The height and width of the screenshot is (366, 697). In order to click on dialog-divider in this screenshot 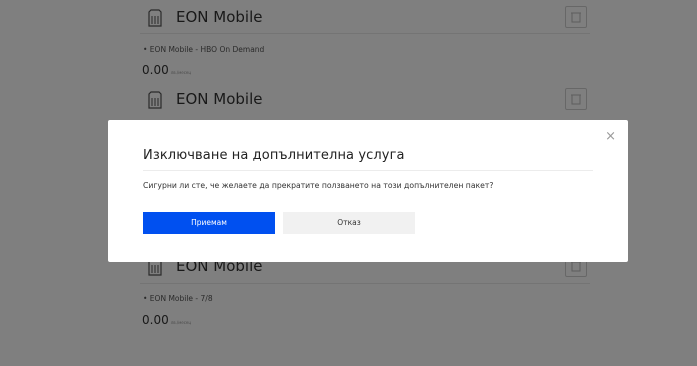, I will do `click(368, 170)`.